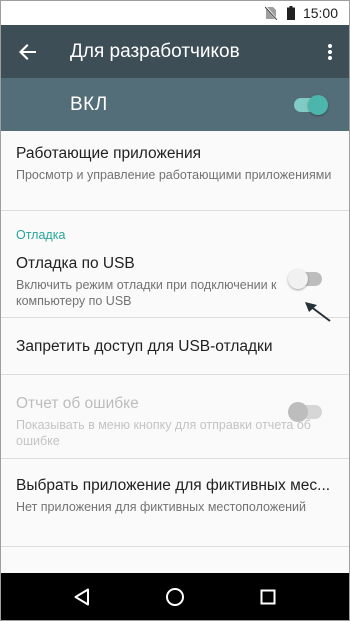  I want to click on arrow-back-icon, so click(28, 51).